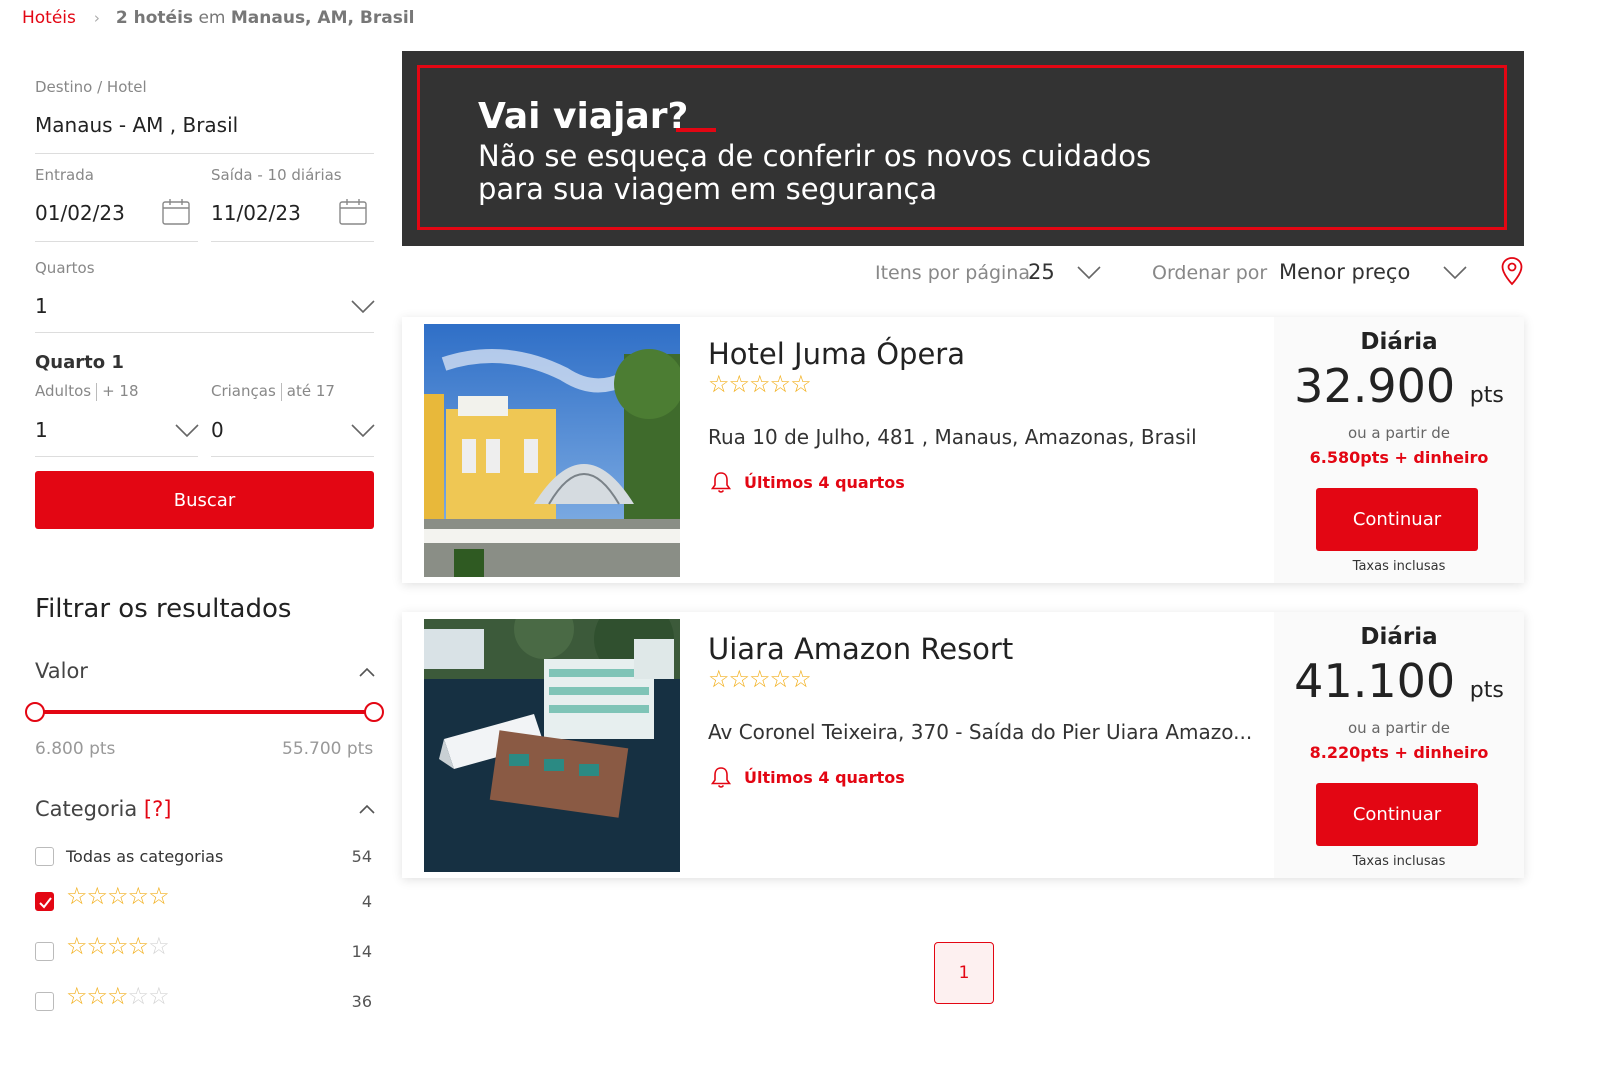 The height and width of the screenshot is (1069, 1600). I want to click on category-label-all: Todas as categorias, so click(145, 856).